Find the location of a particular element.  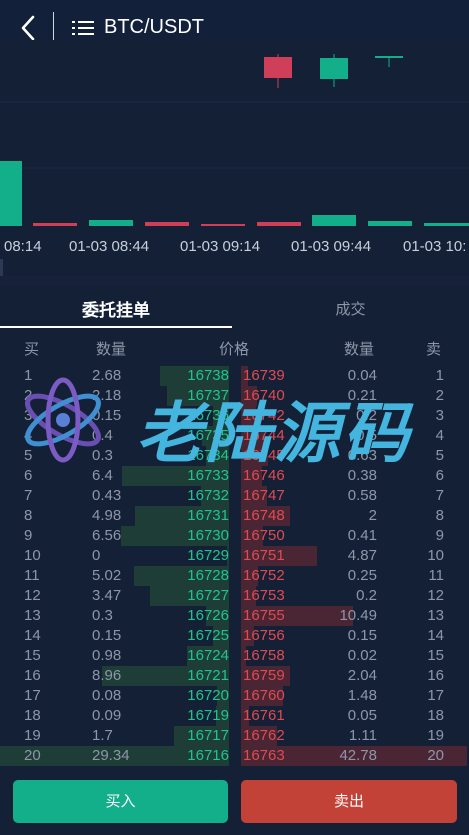

ask-price: 16760 is located at coordinates (264, 695).